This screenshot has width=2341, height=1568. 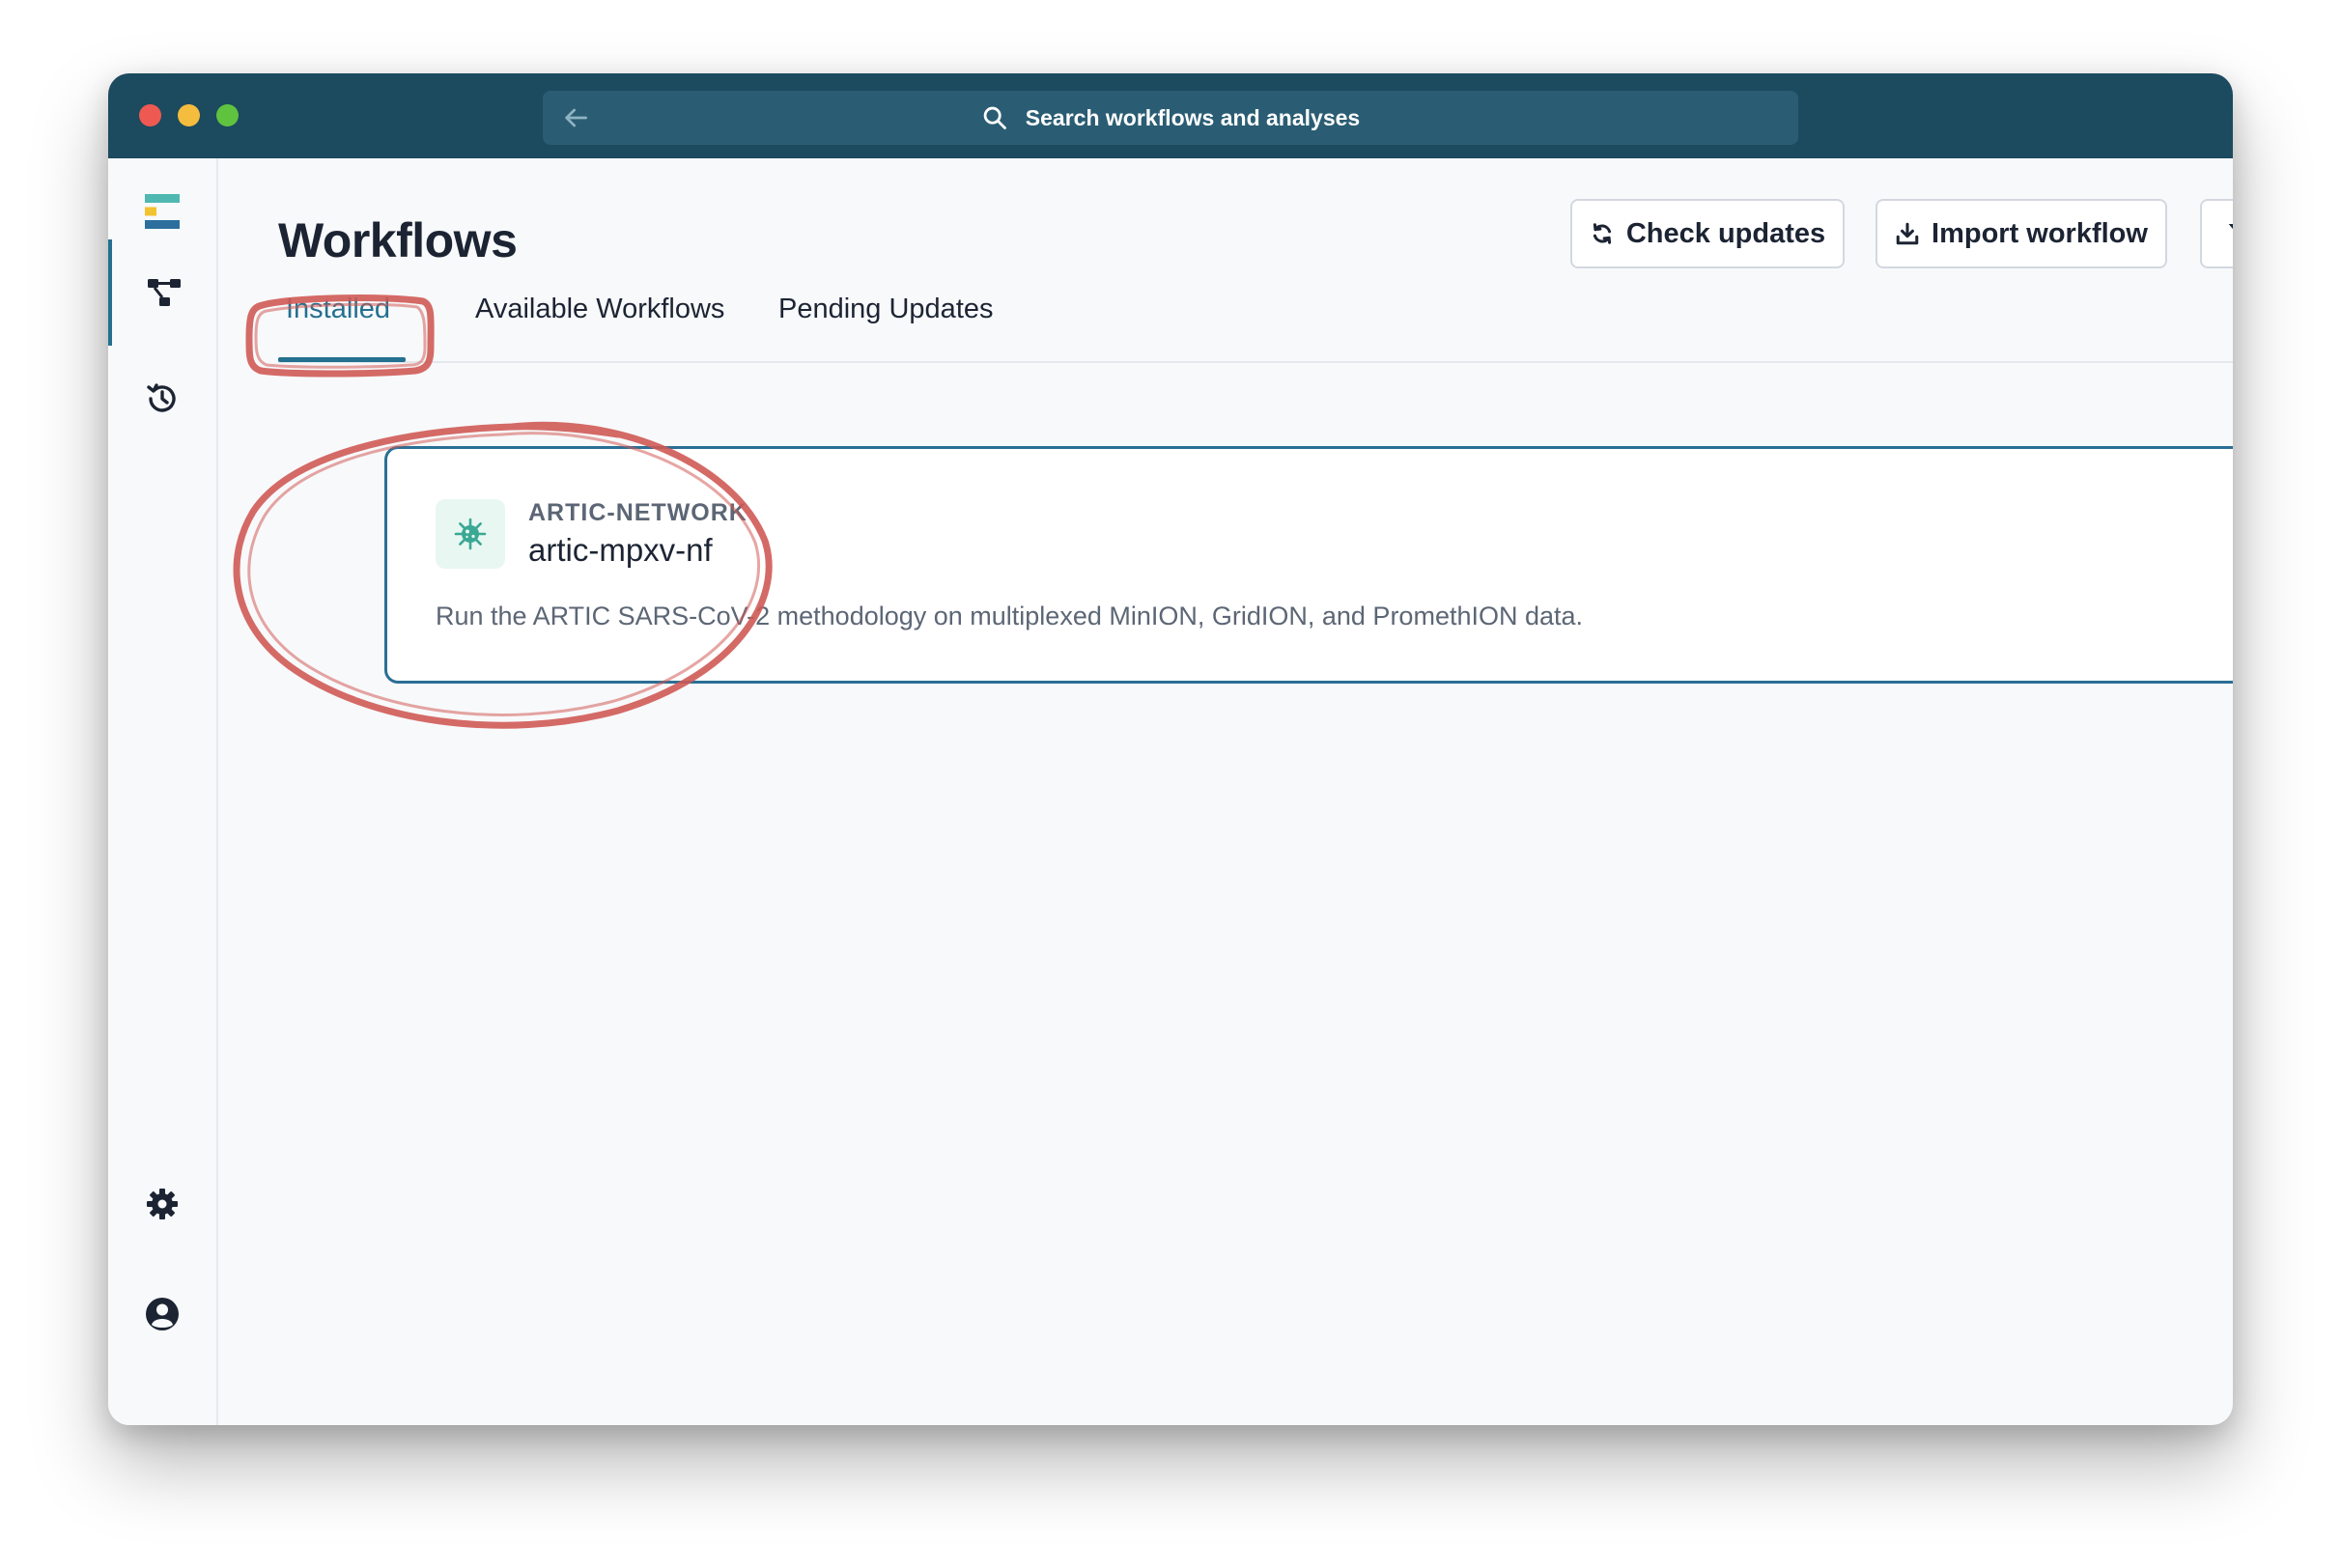 What do you see at coordinates (338, 310) in the screenshot?
I see `tab-installed: Installed` at bounding box center [338, 310].